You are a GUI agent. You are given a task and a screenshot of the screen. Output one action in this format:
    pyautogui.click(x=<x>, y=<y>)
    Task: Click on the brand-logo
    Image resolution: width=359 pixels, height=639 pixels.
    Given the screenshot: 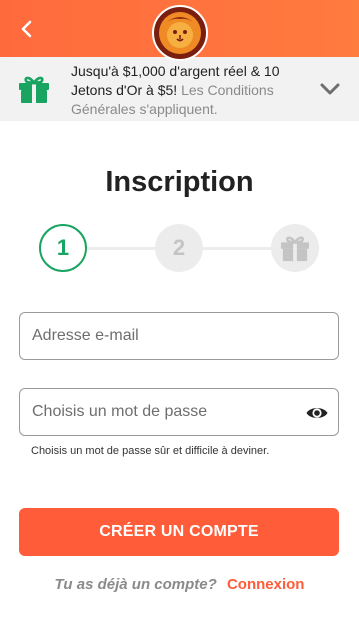 What is the action you would take?
    pyautogui.click(x=180, y=33)
    